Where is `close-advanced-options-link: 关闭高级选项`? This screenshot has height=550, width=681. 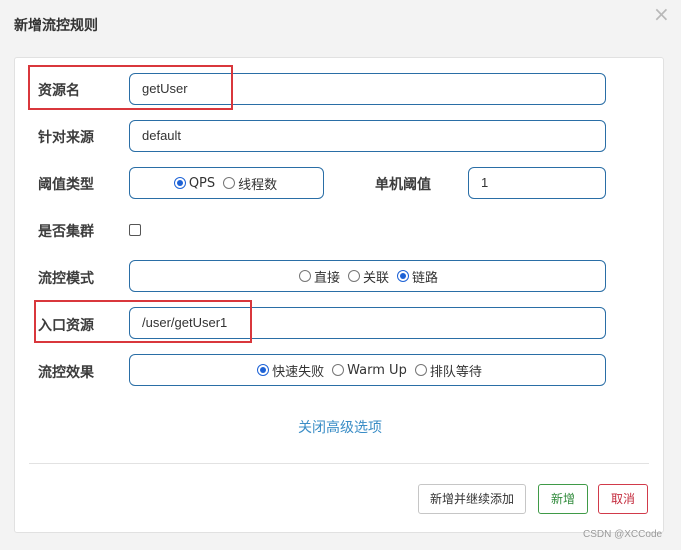 close-advanced-options-link: 关闭高级选项 is located at coordinates (340, 427).